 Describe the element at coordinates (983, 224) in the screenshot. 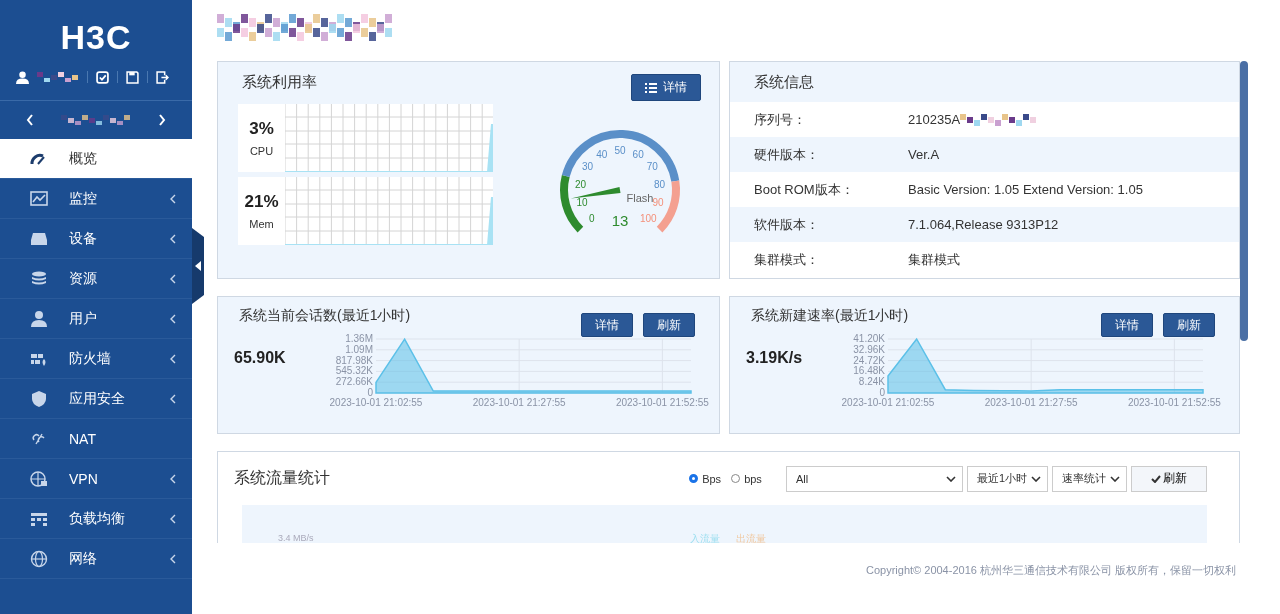

I see `info-value: 7.1.064,Release 9313P12` at that location.